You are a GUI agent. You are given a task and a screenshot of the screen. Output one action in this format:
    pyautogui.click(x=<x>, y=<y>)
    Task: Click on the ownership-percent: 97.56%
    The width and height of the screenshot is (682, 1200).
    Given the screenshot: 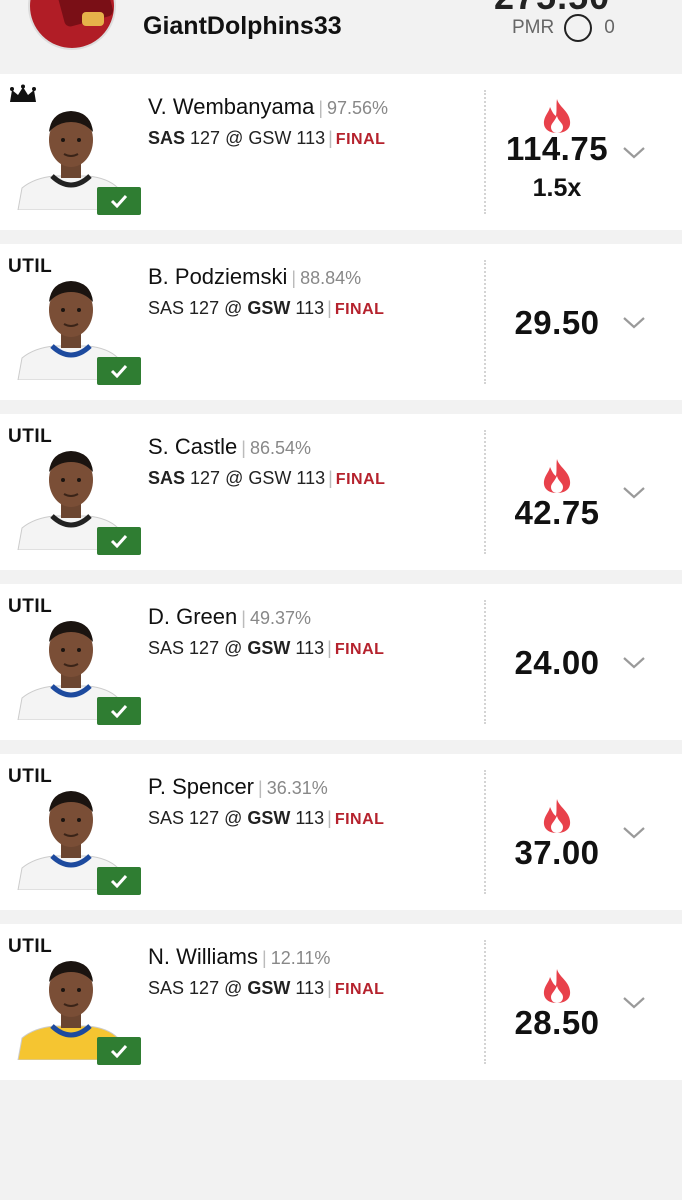 What is the action you would take?
    pyautogui.click(x=358, y=108)
    